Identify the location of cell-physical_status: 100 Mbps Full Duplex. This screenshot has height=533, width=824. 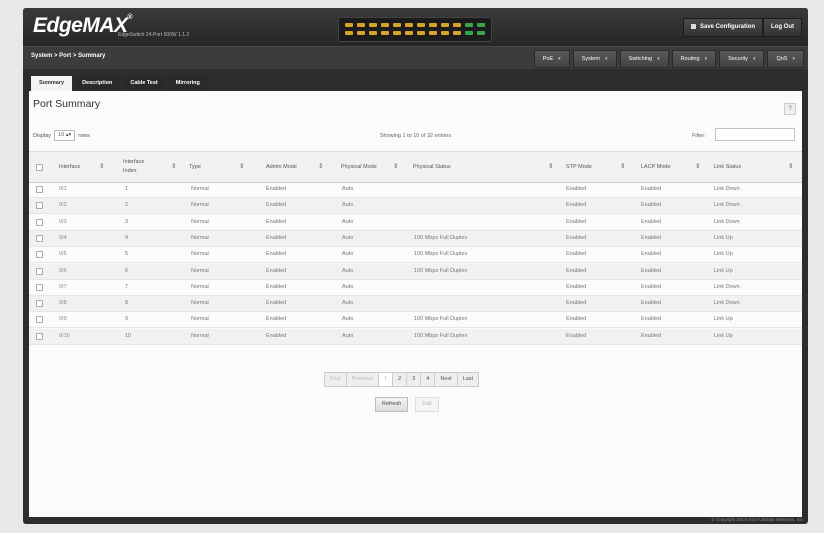
(441, 335).